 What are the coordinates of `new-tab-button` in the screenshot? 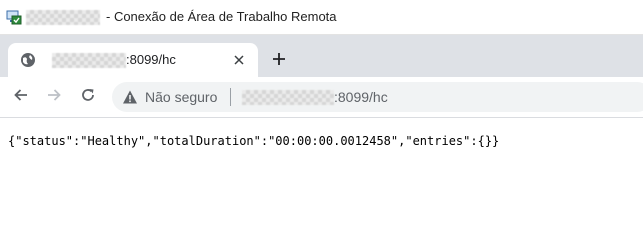 It's located at (279, 61).